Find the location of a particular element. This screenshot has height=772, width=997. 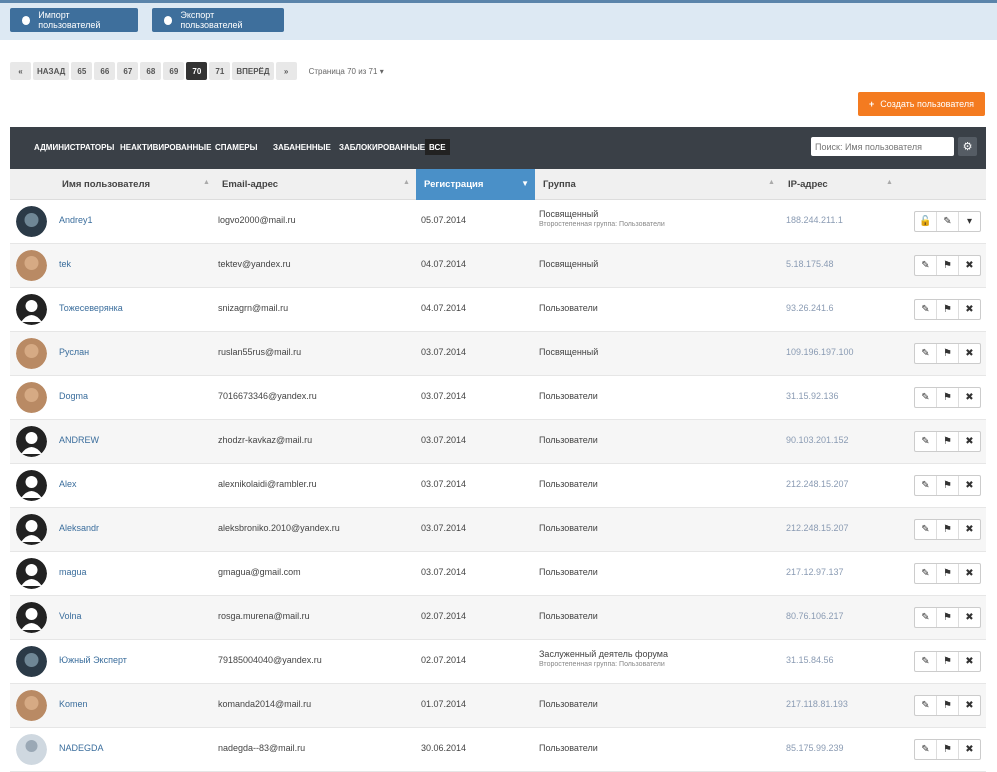

username-link: Volna is located at coordinates (70, 616).